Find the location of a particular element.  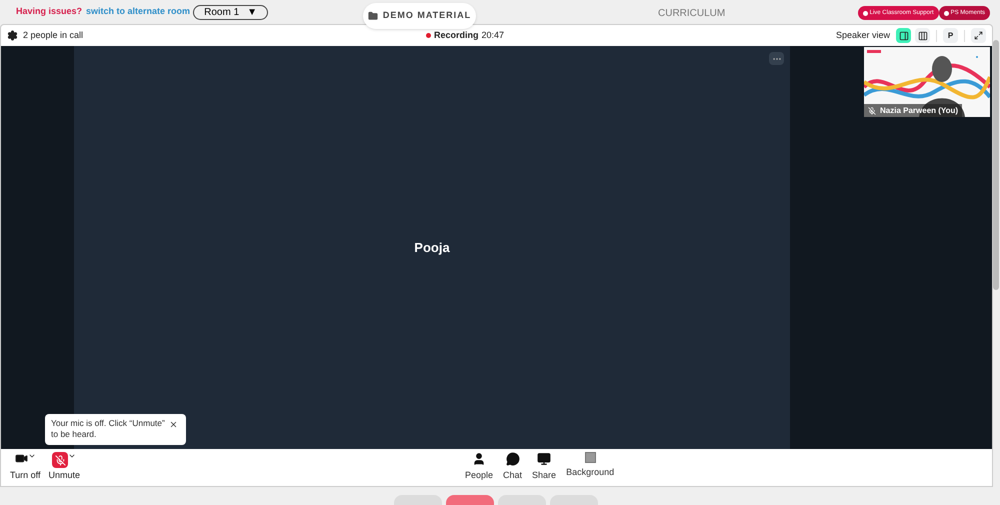

bottom-tab is located at coordinates (470, 500).